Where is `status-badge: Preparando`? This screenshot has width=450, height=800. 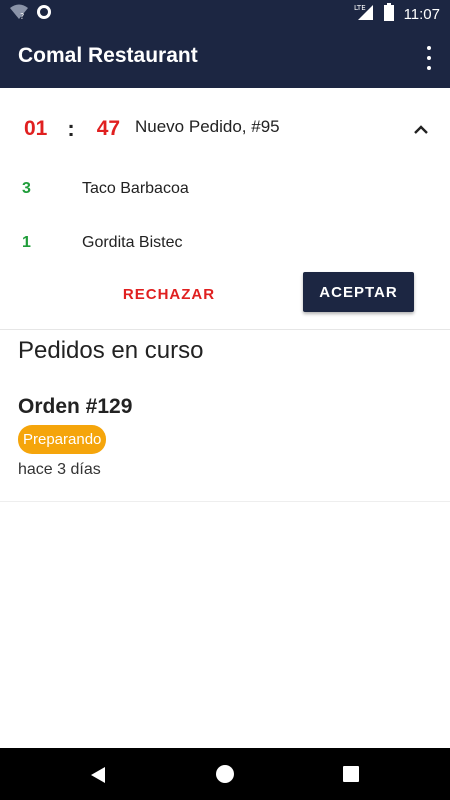 status-badge: Preparando is located at coordinates (62, 439).